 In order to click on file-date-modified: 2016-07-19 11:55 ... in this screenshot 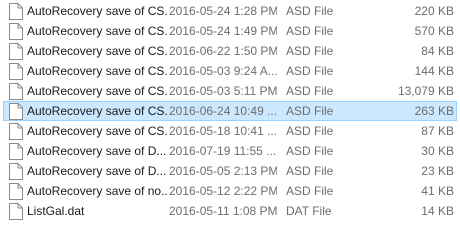, I will do `click(223, 151)`.